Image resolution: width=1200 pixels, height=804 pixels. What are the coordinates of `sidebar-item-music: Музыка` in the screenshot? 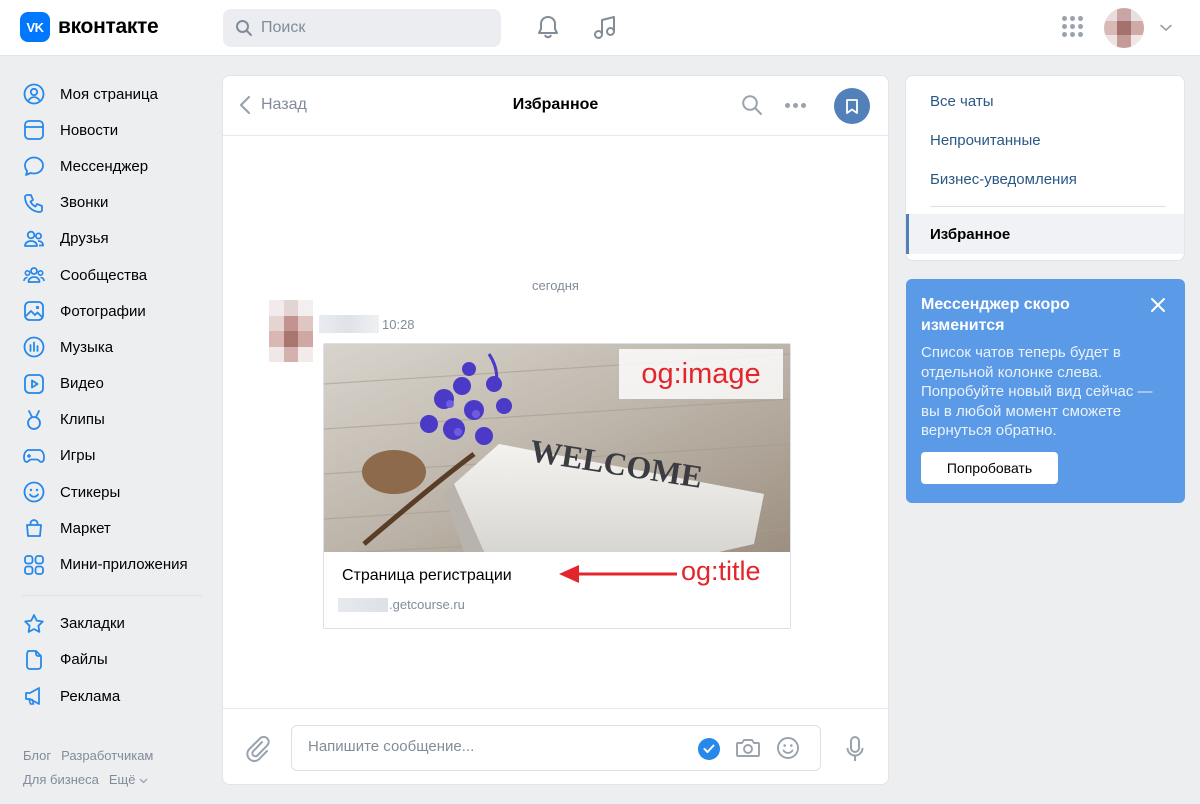 It's located at (113, 347).